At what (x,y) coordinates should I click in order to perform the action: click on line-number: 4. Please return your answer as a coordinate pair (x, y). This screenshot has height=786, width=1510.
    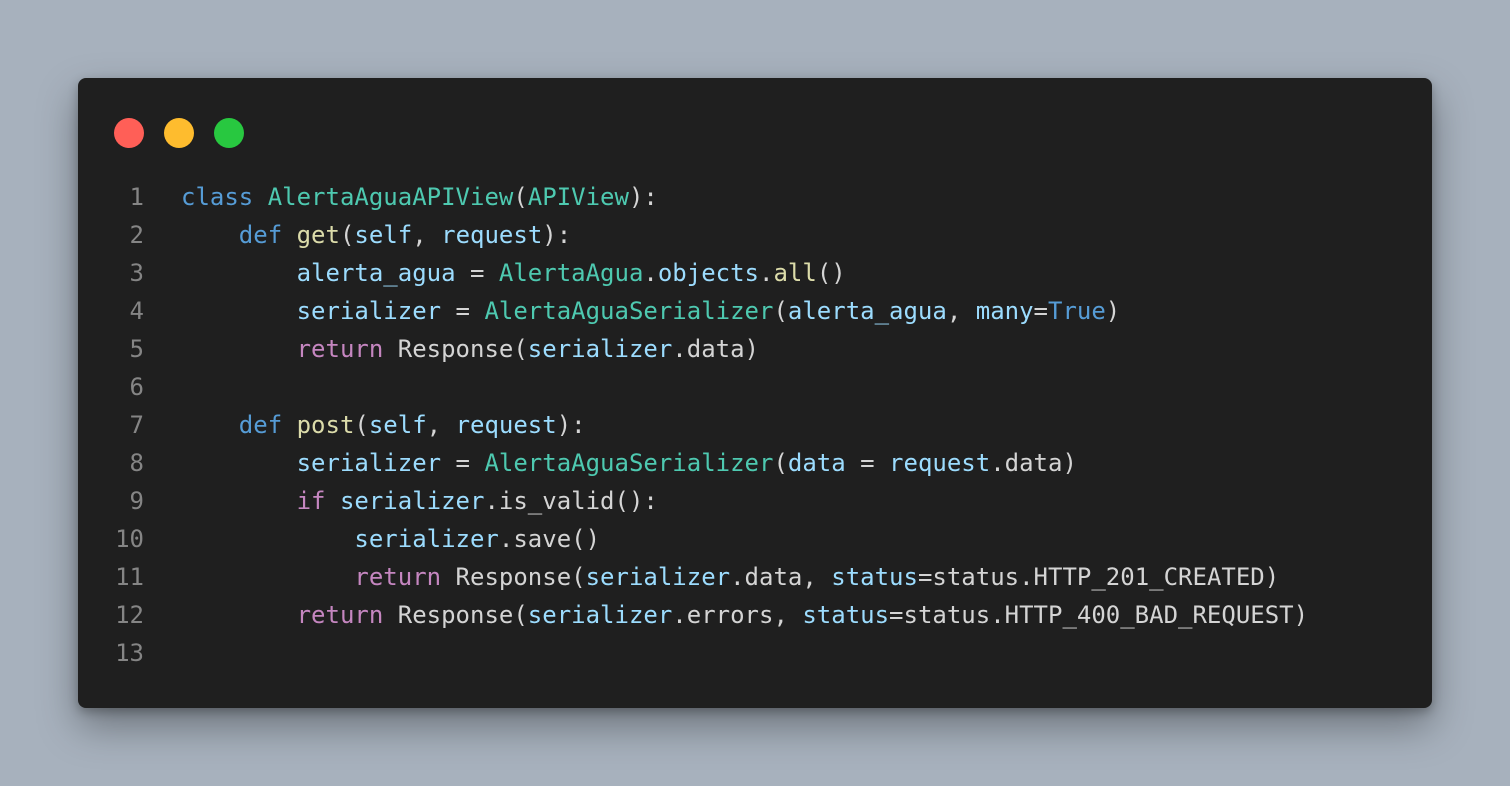
    Looking at the image, I should click on (136, 311).